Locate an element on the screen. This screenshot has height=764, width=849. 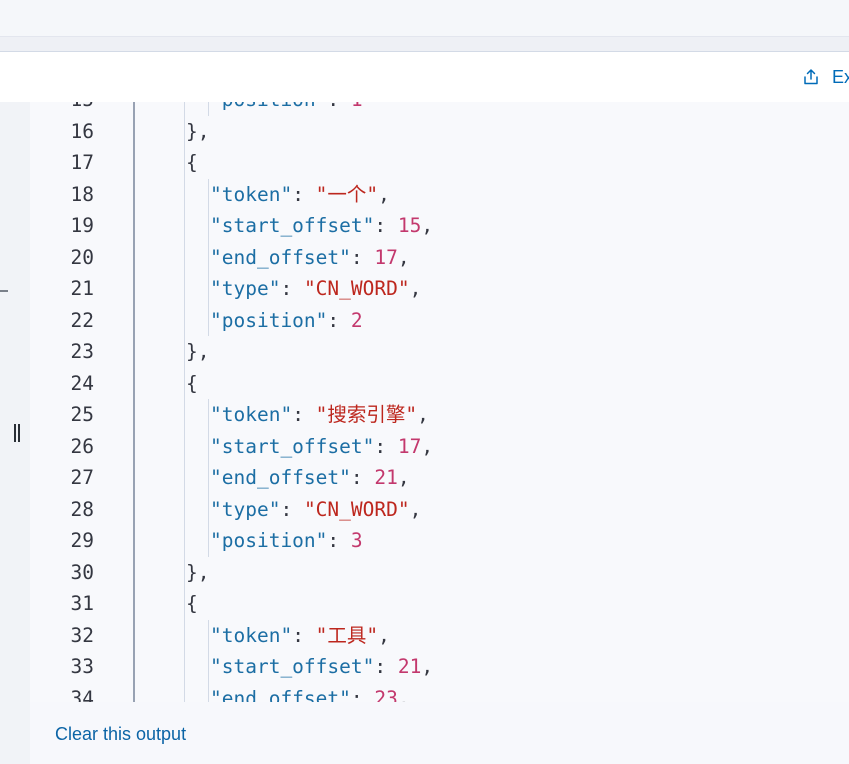
code-text: "start_offset": 15, is located at coordinates (321, 226).